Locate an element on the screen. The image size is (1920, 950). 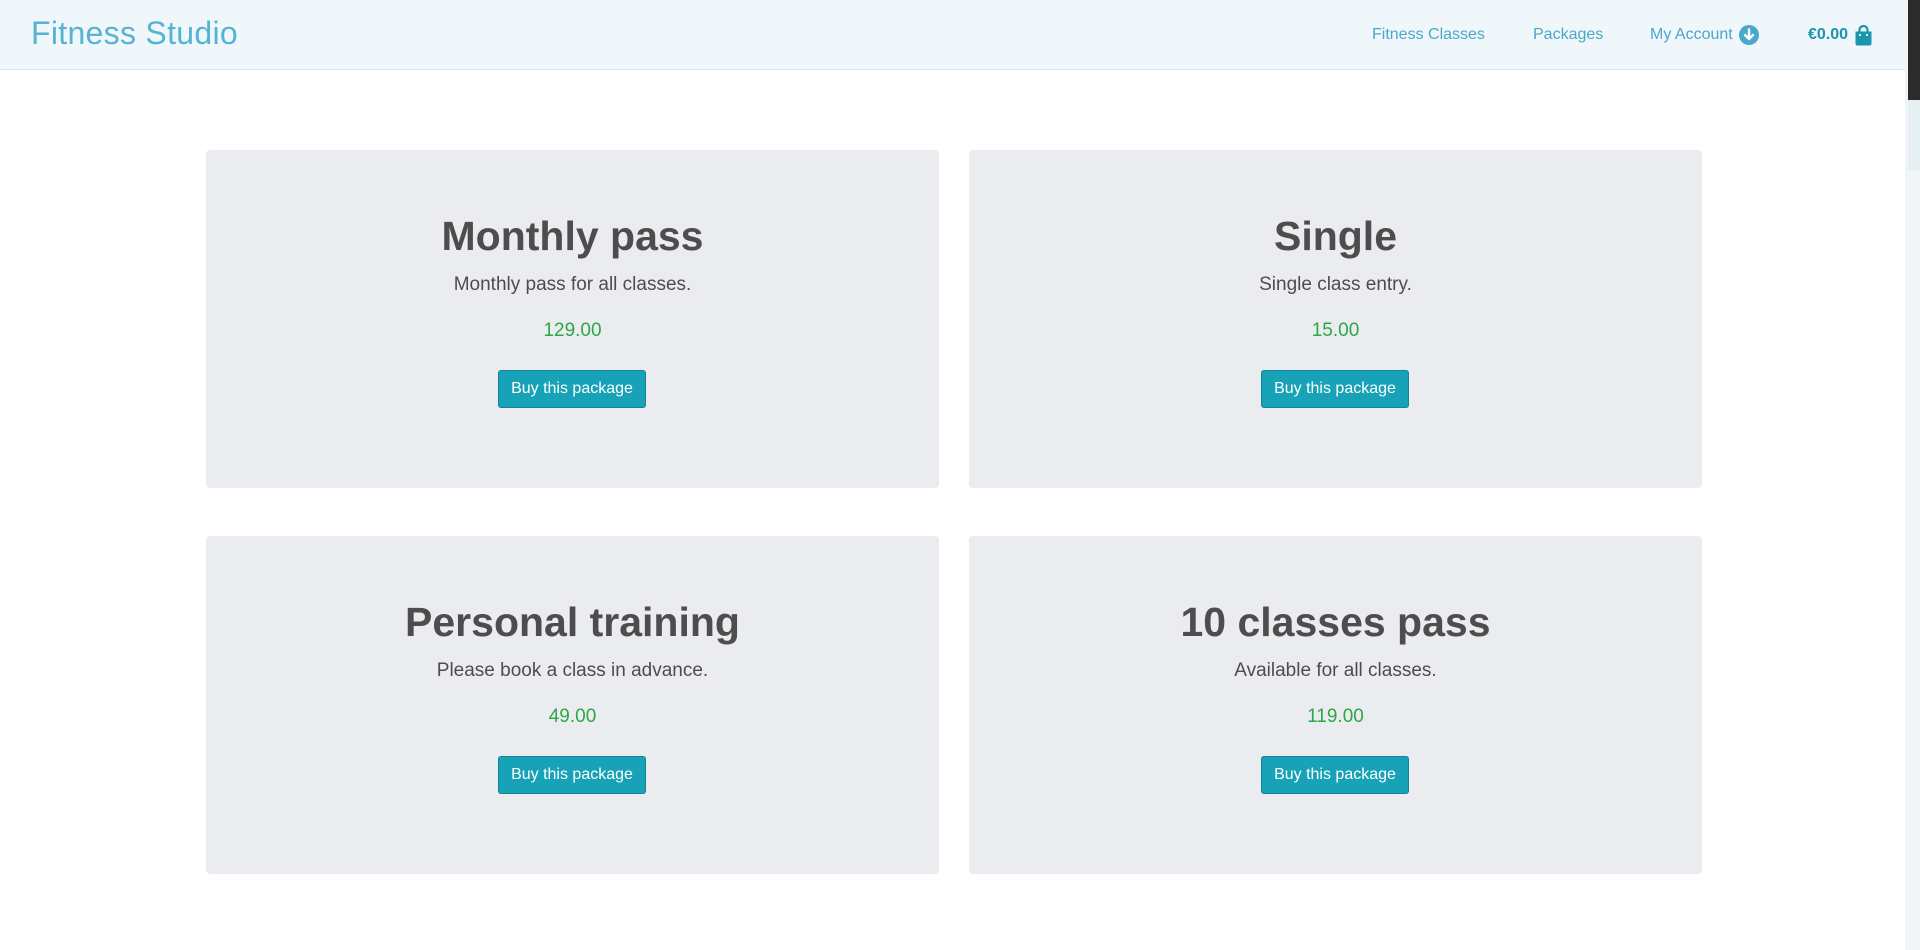
arrow-down-circle-icon is located at coordinates (1748, 35).